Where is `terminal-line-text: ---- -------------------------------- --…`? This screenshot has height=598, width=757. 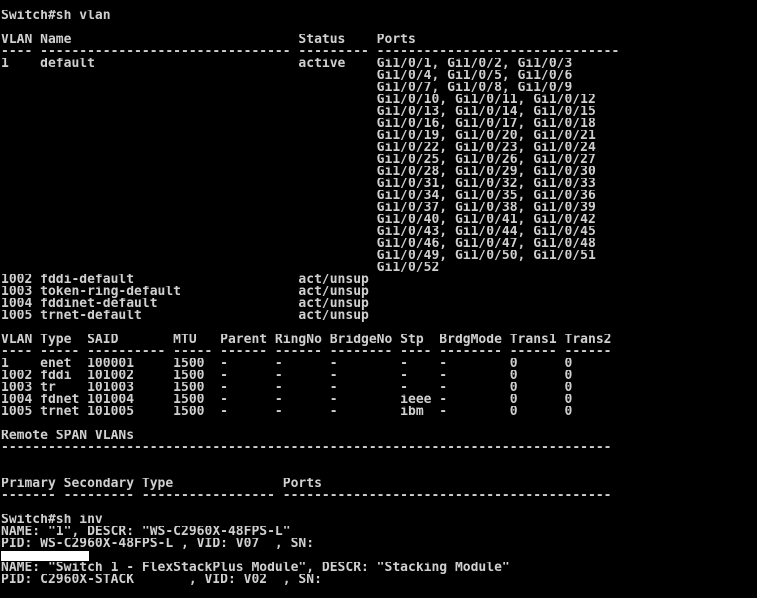
terminal-line-text: ---- -------------------------------- --… is located at coordinates (310, 52).